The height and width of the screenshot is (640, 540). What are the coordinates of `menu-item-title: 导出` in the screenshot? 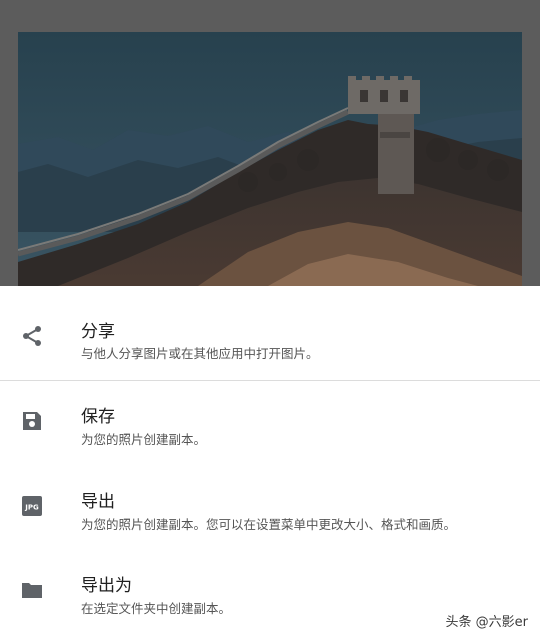 It's located at (98, 502).